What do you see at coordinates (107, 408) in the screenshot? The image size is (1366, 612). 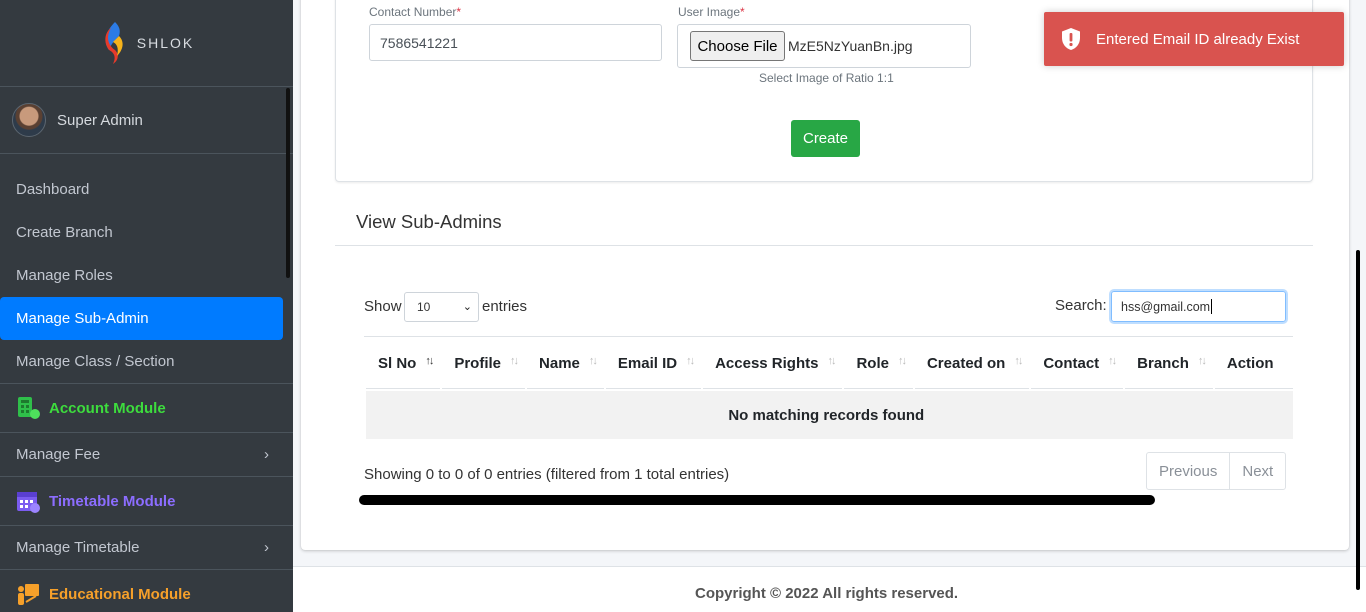 I see `account-module-label: Account Module` at bounding box center [107, 408].